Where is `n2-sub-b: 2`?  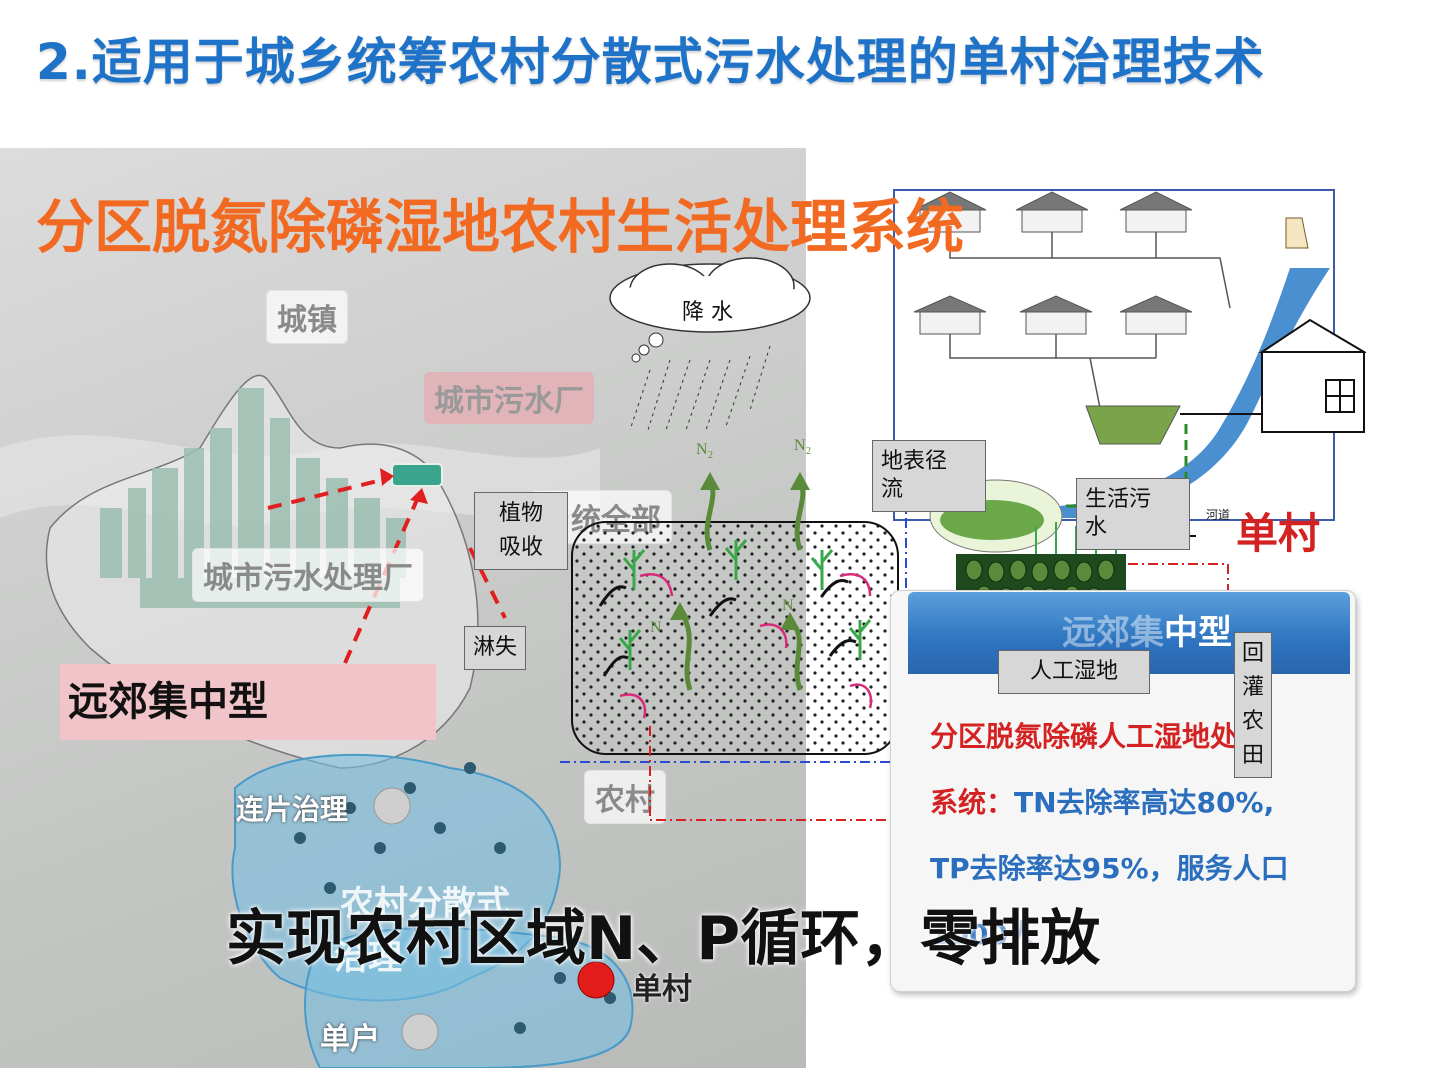 n2-sub-b: 2 is located at coordinates (808, 451).